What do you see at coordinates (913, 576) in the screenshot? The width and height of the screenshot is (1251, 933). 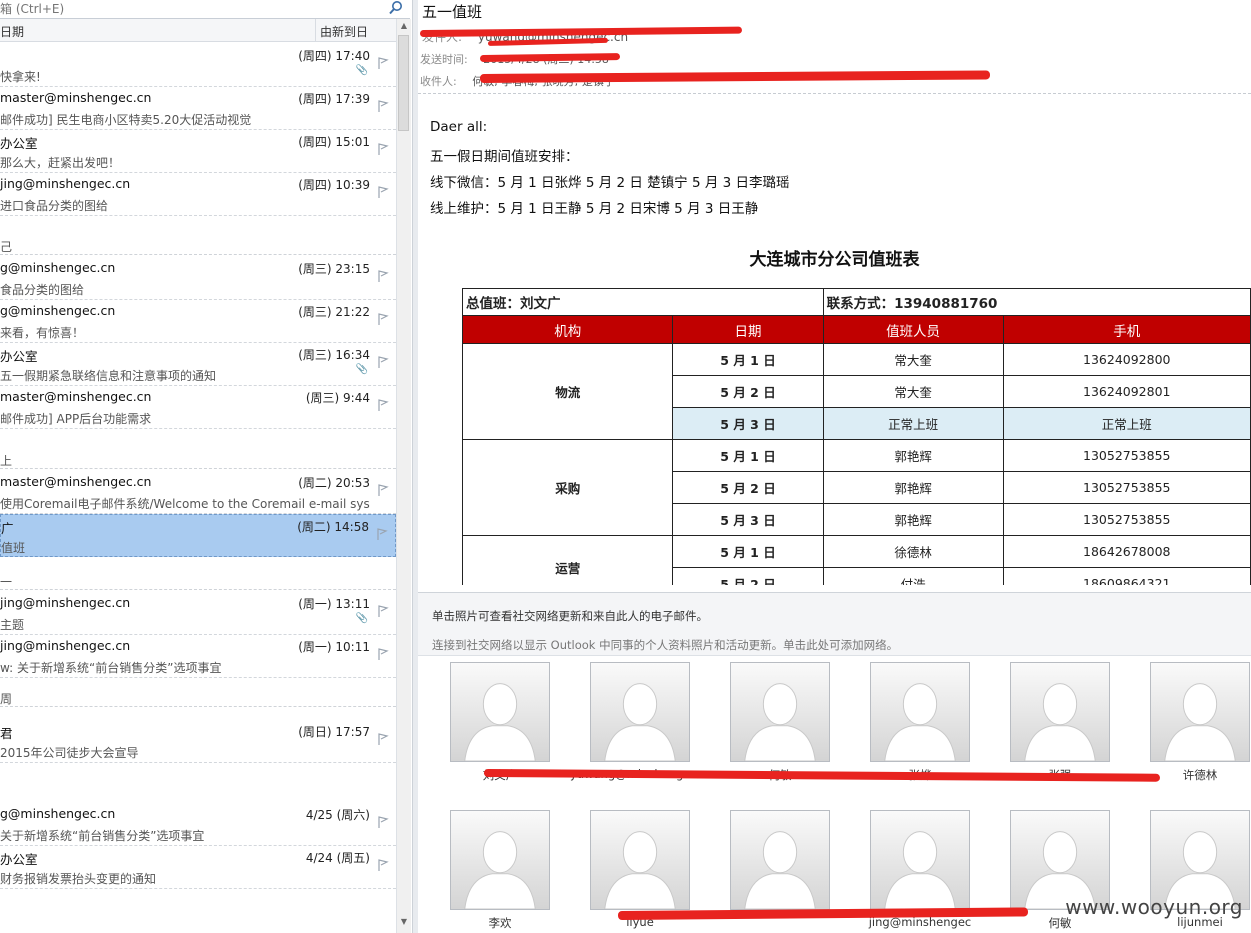 I see `person-cell: 付浩` at bounding box center [913, 576].